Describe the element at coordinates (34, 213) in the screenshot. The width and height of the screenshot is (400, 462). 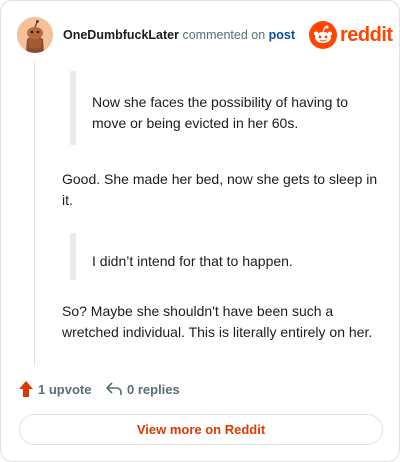
I see `thread-line` at that location.